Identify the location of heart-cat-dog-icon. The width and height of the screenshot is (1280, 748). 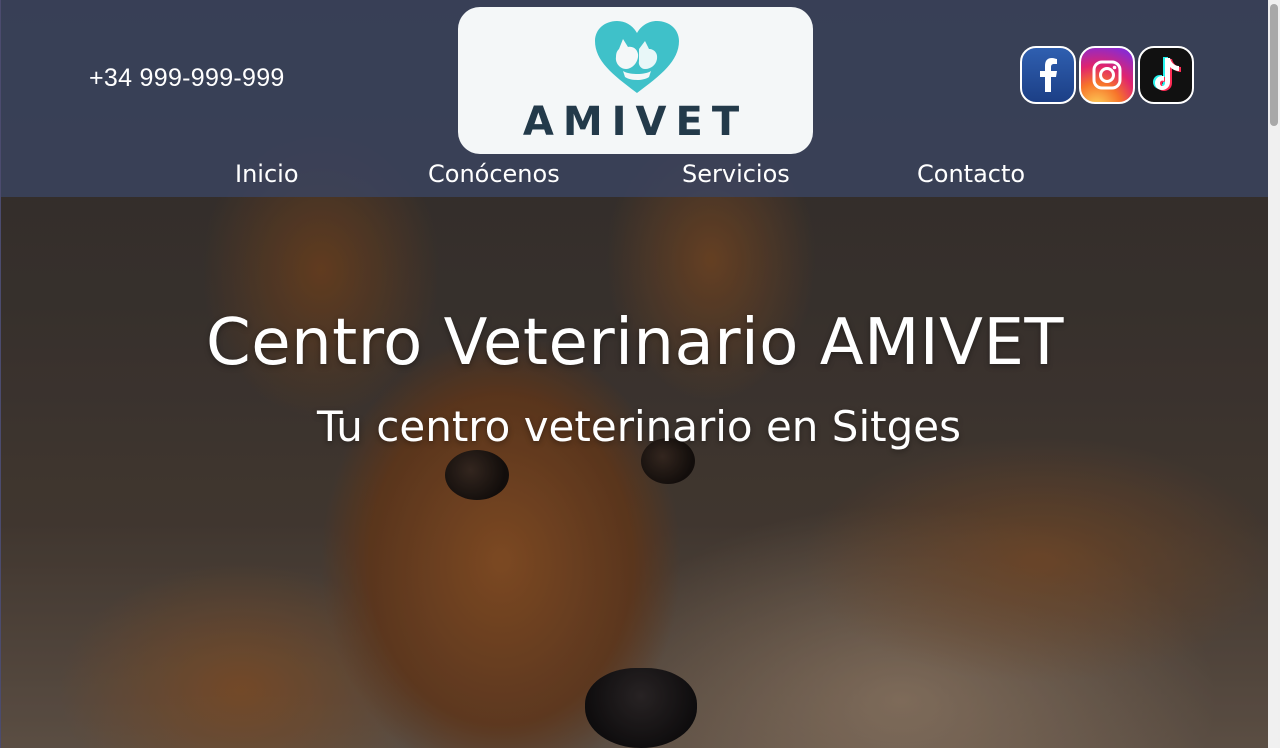
(637, 57).